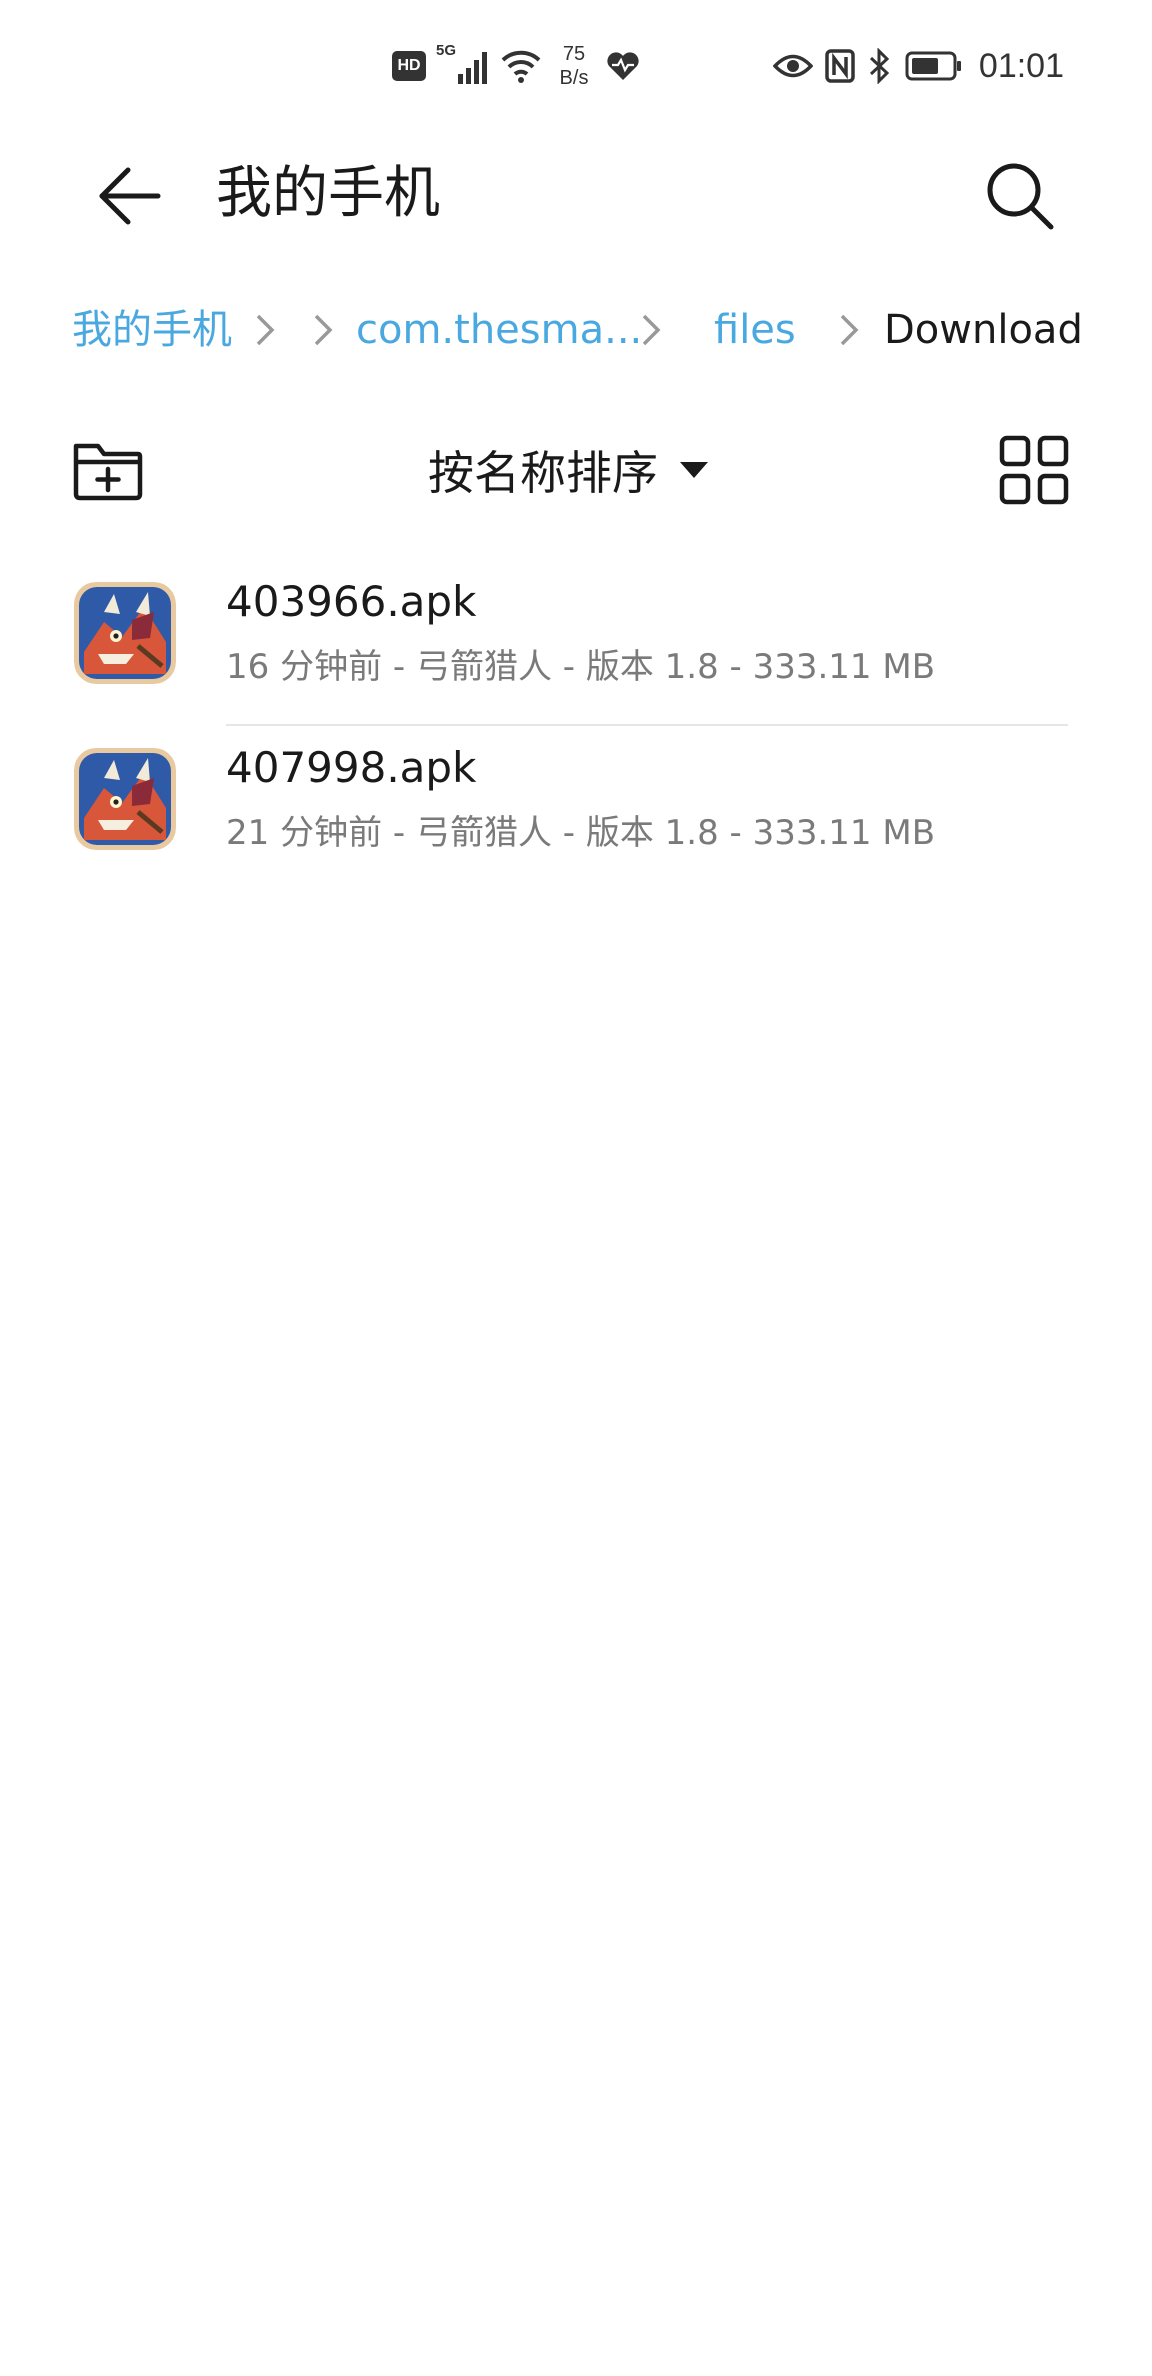  Describe the element at coordinates (328, 193) in the screenshot. I see `page-title: 我的手机` at that location.